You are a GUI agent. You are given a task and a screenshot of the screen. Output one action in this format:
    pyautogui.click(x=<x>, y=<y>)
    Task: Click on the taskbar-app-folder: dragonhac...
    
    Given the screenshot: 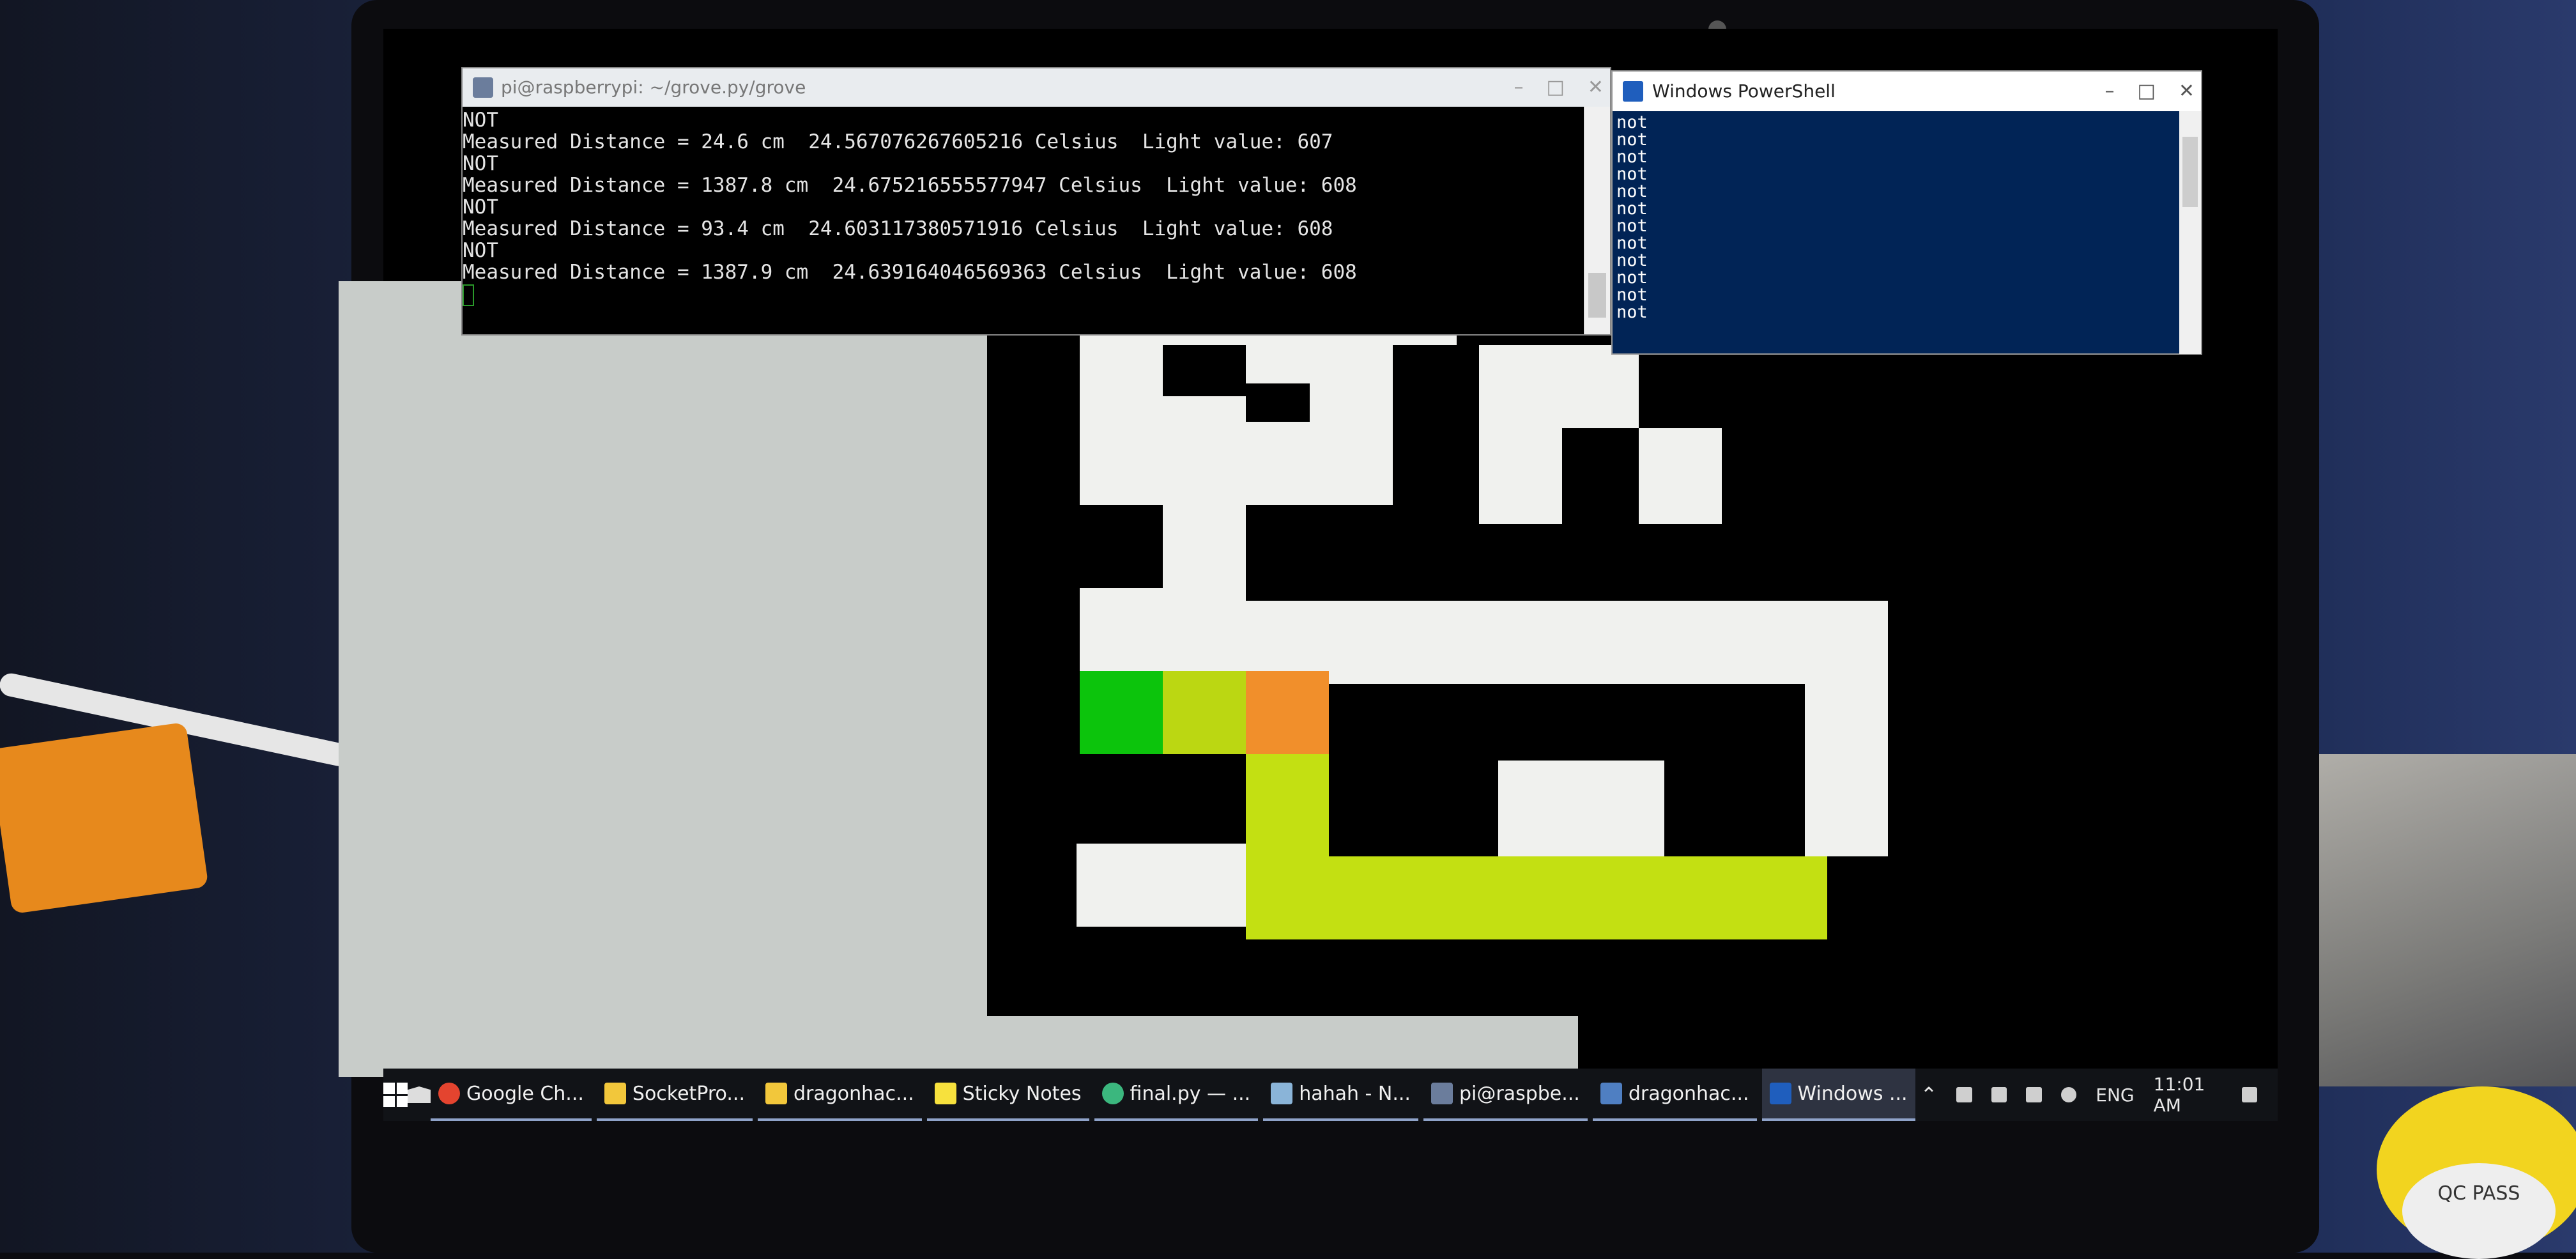 What is the action you would take?
    pyautogui.click(x=840, y=1095)
    